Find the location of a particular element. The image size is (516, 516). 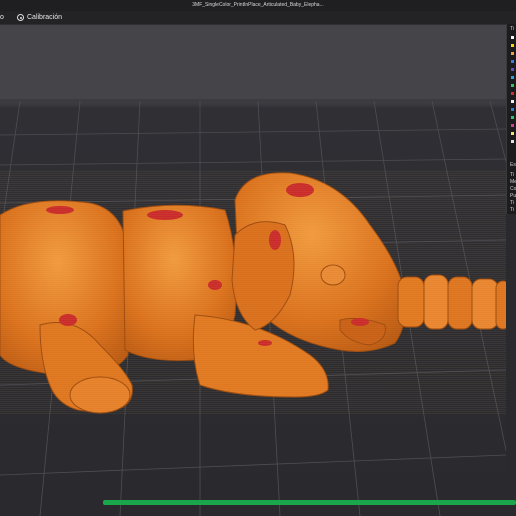

calibration-icon is located at coordinates (20, 17).